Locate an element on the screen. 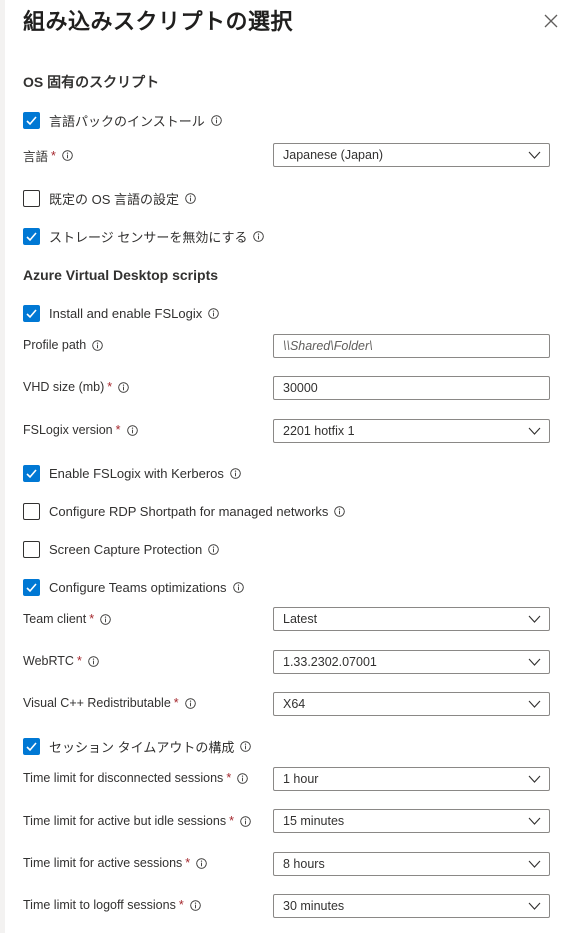 This screenshot has width=571, height=933. vhd-size-value: 30000 is located at coordinates (300, 388).